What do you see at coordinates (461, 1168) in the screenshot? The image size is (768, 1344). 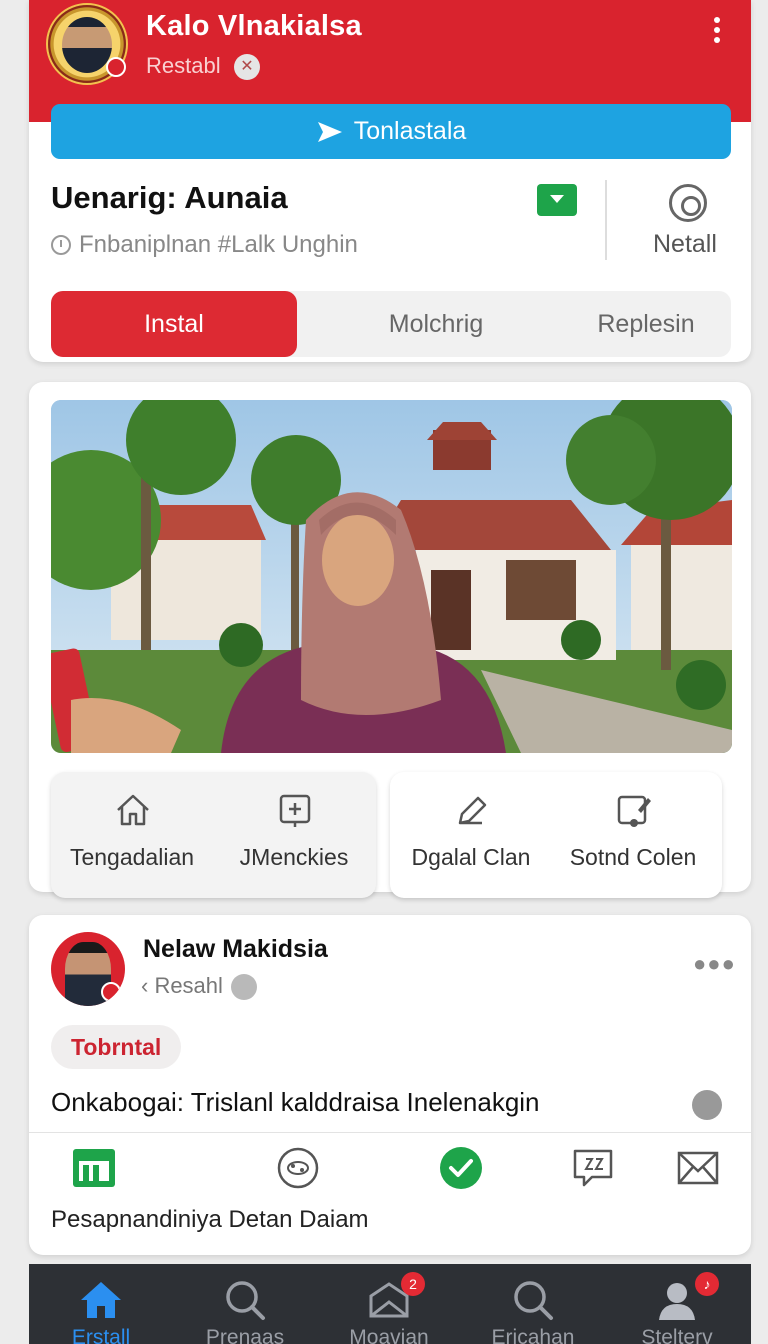 I see `check-circle-icon` at bounding box center [461, 1168].